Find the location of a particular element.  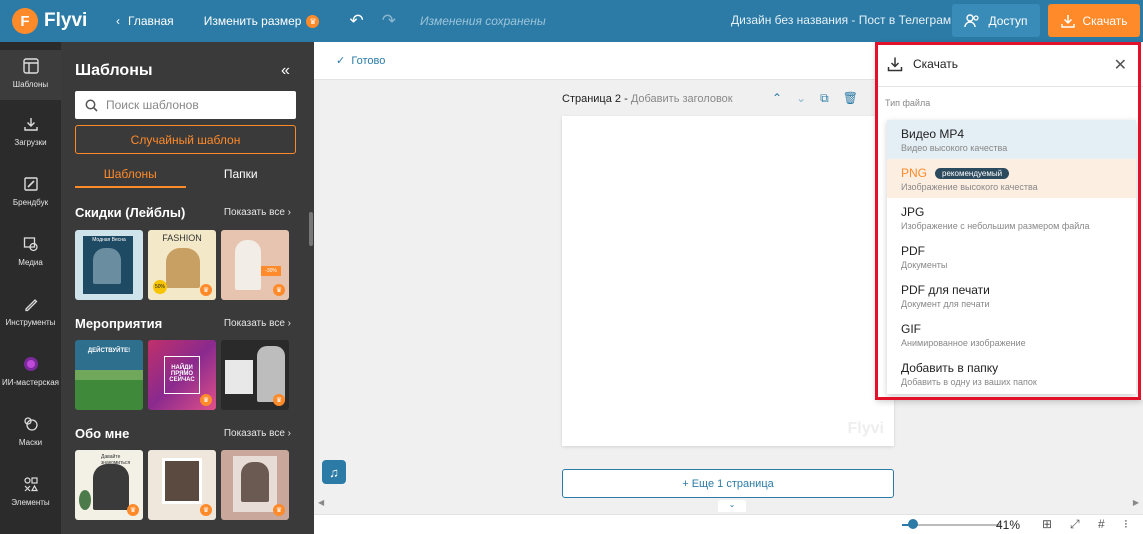

option-name: PDF is located at coordinates (913, 251).